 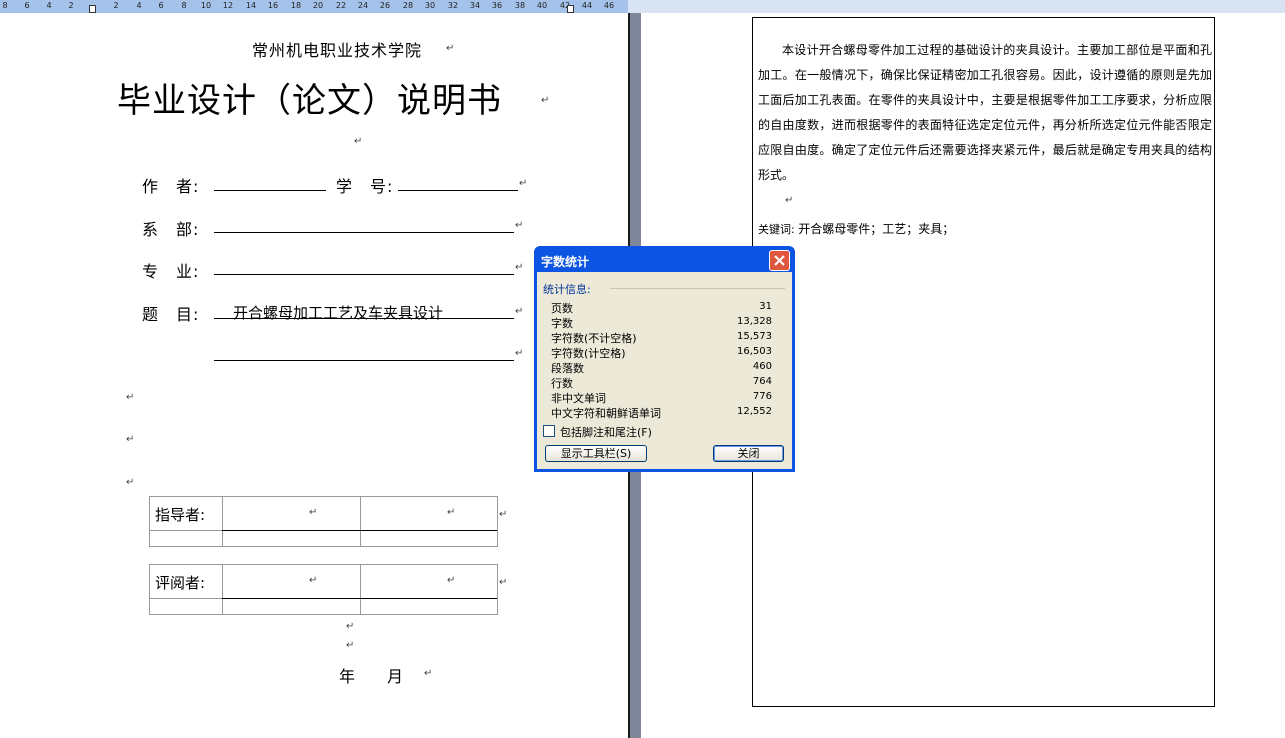 What do you see at coordinates (956, 6) in the screenshot?
I see `ruler-background` at bounding box center [956, 6].